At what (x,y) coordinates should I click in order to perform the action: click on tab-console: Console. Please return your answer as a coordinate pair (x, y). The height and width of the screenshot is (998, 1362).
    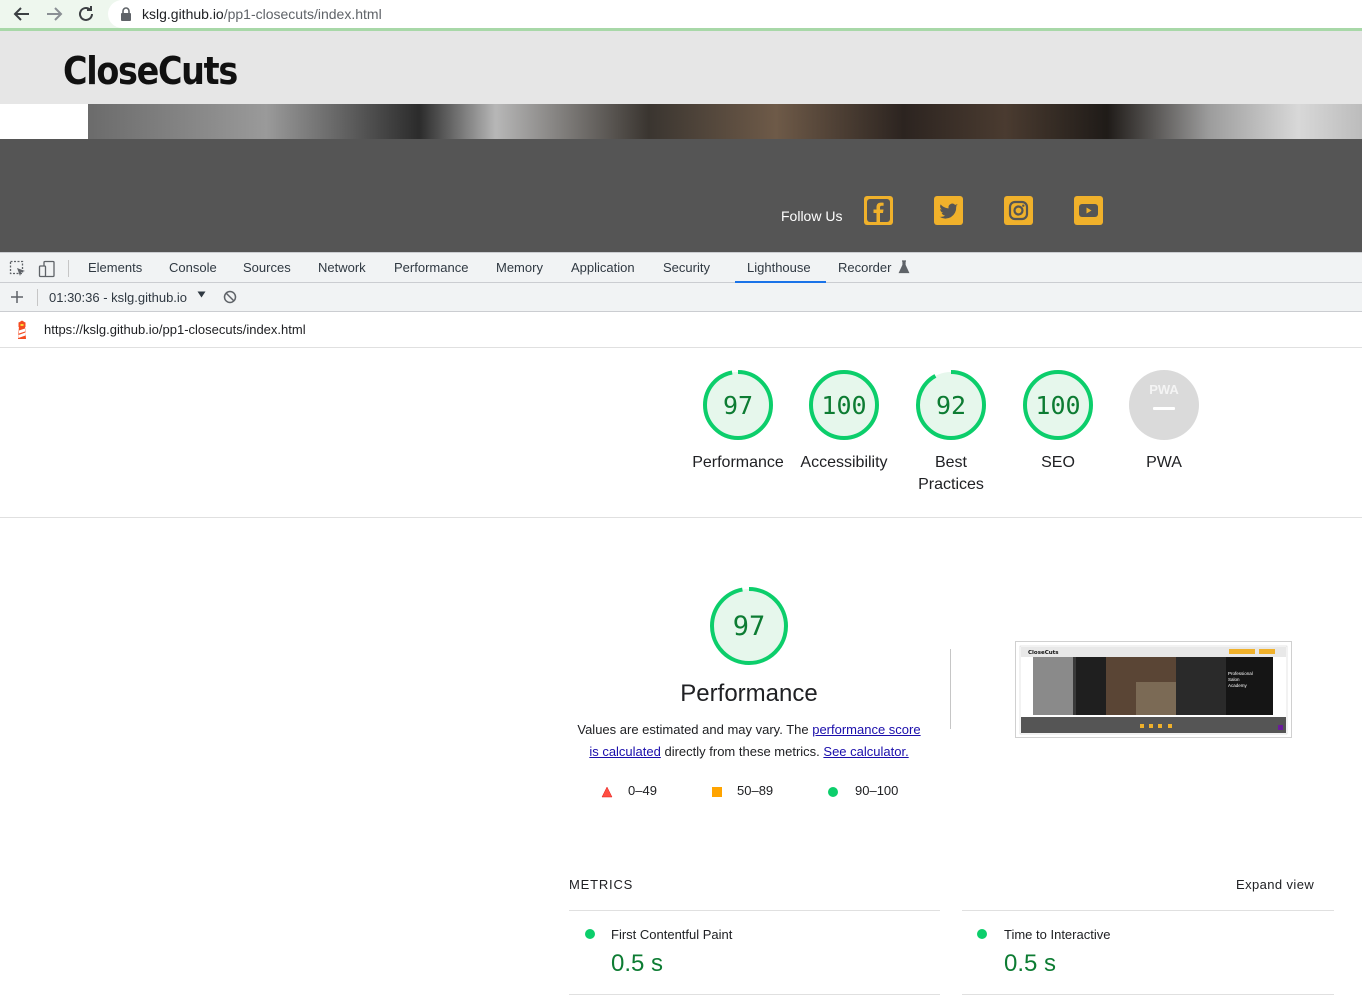
    Looking at the image, I should click on (193, 267).